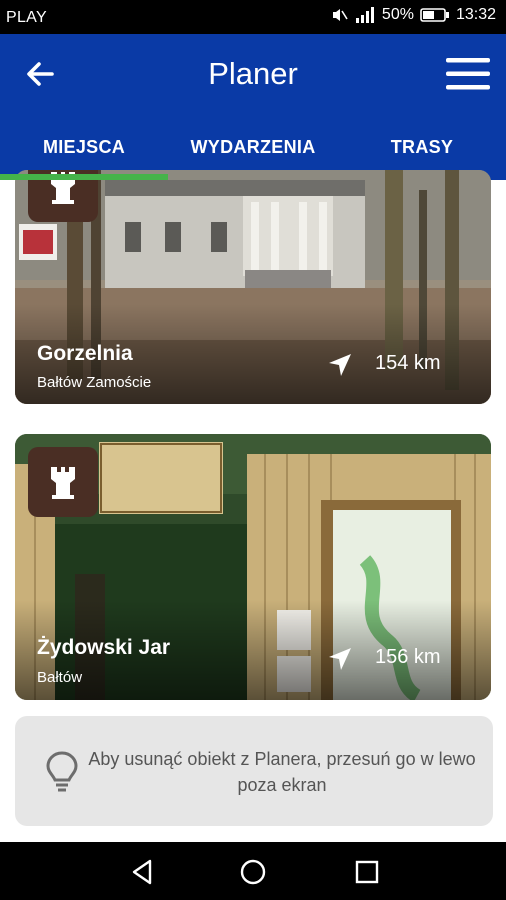  Describe the element at coordinates (104, 647) in the screenshot. I see `place-name: Żydowski Jar` at that location.